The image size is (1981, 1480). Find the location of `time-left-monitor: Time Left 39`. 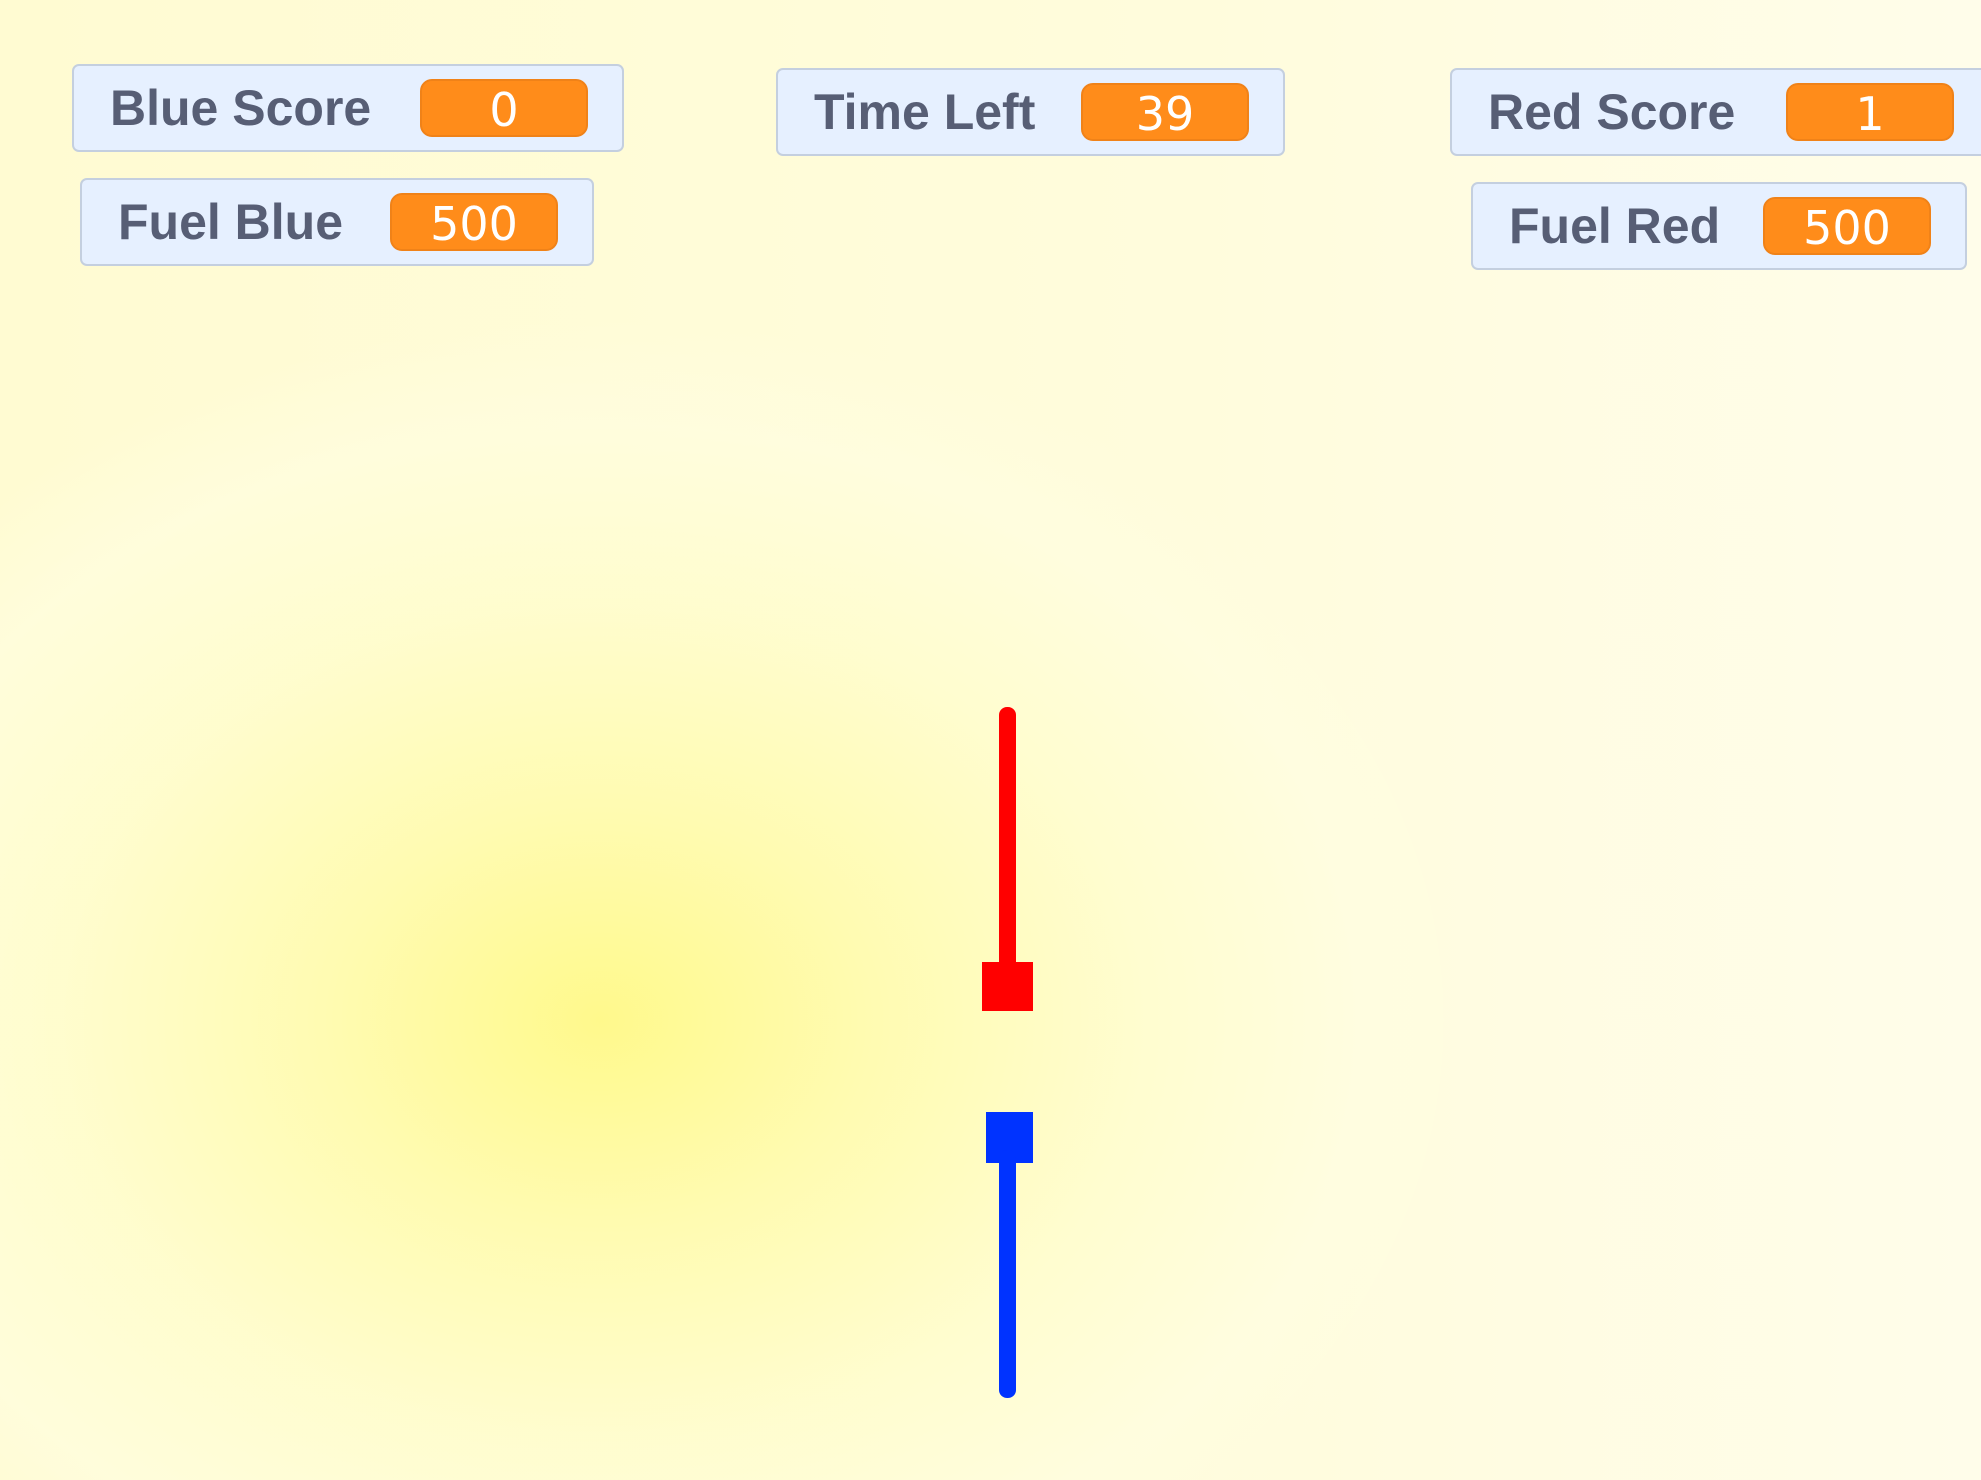

time-left-monitor: Time Left 39 is located at coordinates (1030, 112).